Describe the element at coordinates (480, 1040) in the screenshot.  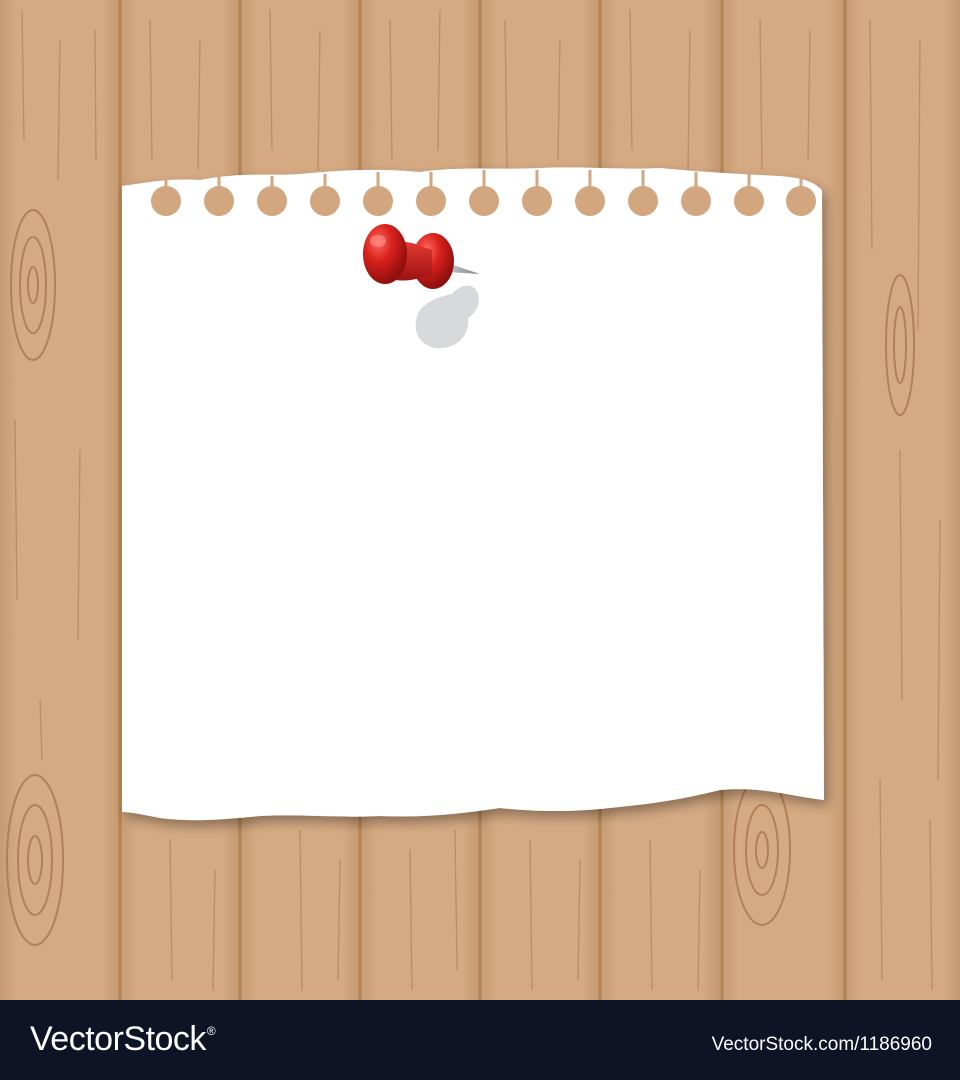
I see `watermark-footer: VectorStock® VectorStock.com/1186960` at that location.